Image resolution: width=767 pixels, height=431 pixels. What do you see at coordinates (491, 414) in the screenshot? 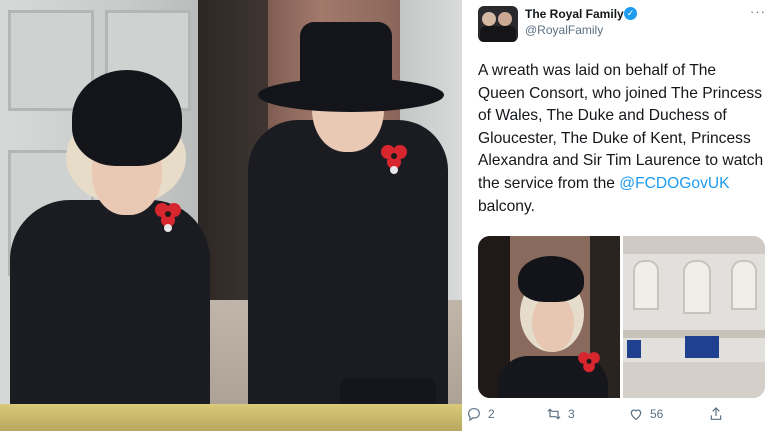
I see `reply-count: 2` at bounding box center [491, 414].